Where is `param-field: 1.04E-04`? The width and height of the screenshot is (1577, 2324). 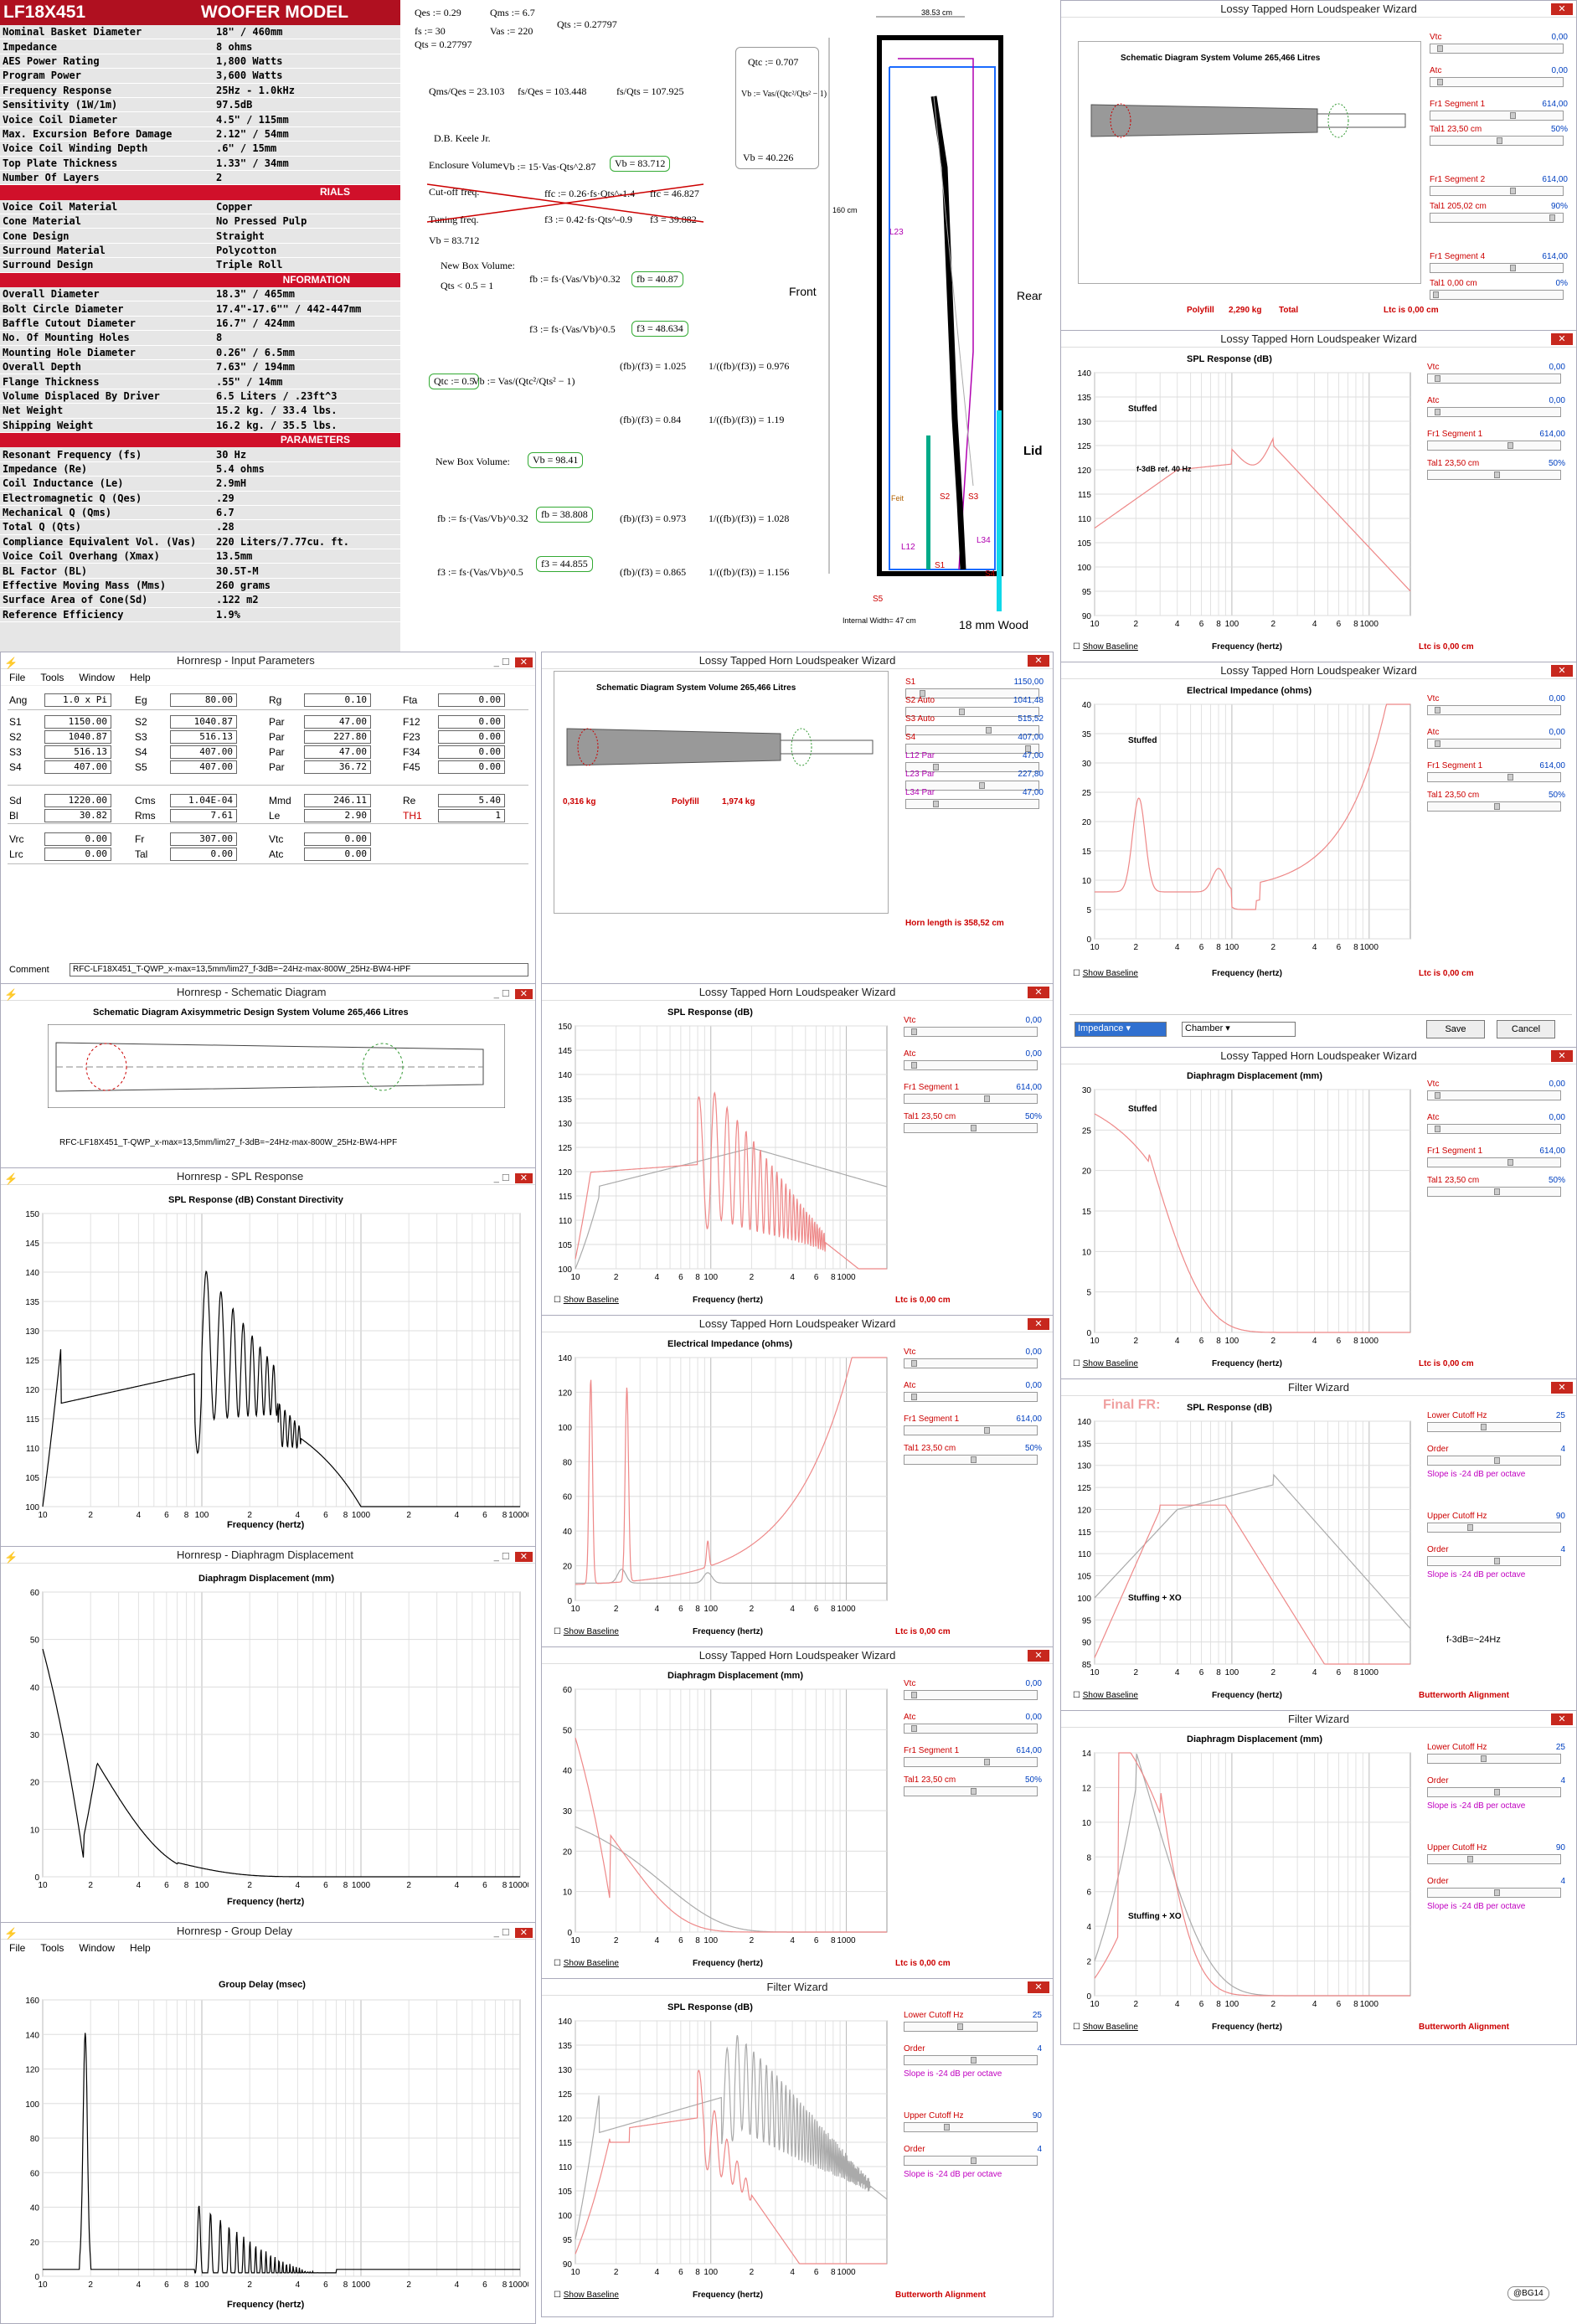
param-field: 1.04E-04 is located at coordinates (203, 800).